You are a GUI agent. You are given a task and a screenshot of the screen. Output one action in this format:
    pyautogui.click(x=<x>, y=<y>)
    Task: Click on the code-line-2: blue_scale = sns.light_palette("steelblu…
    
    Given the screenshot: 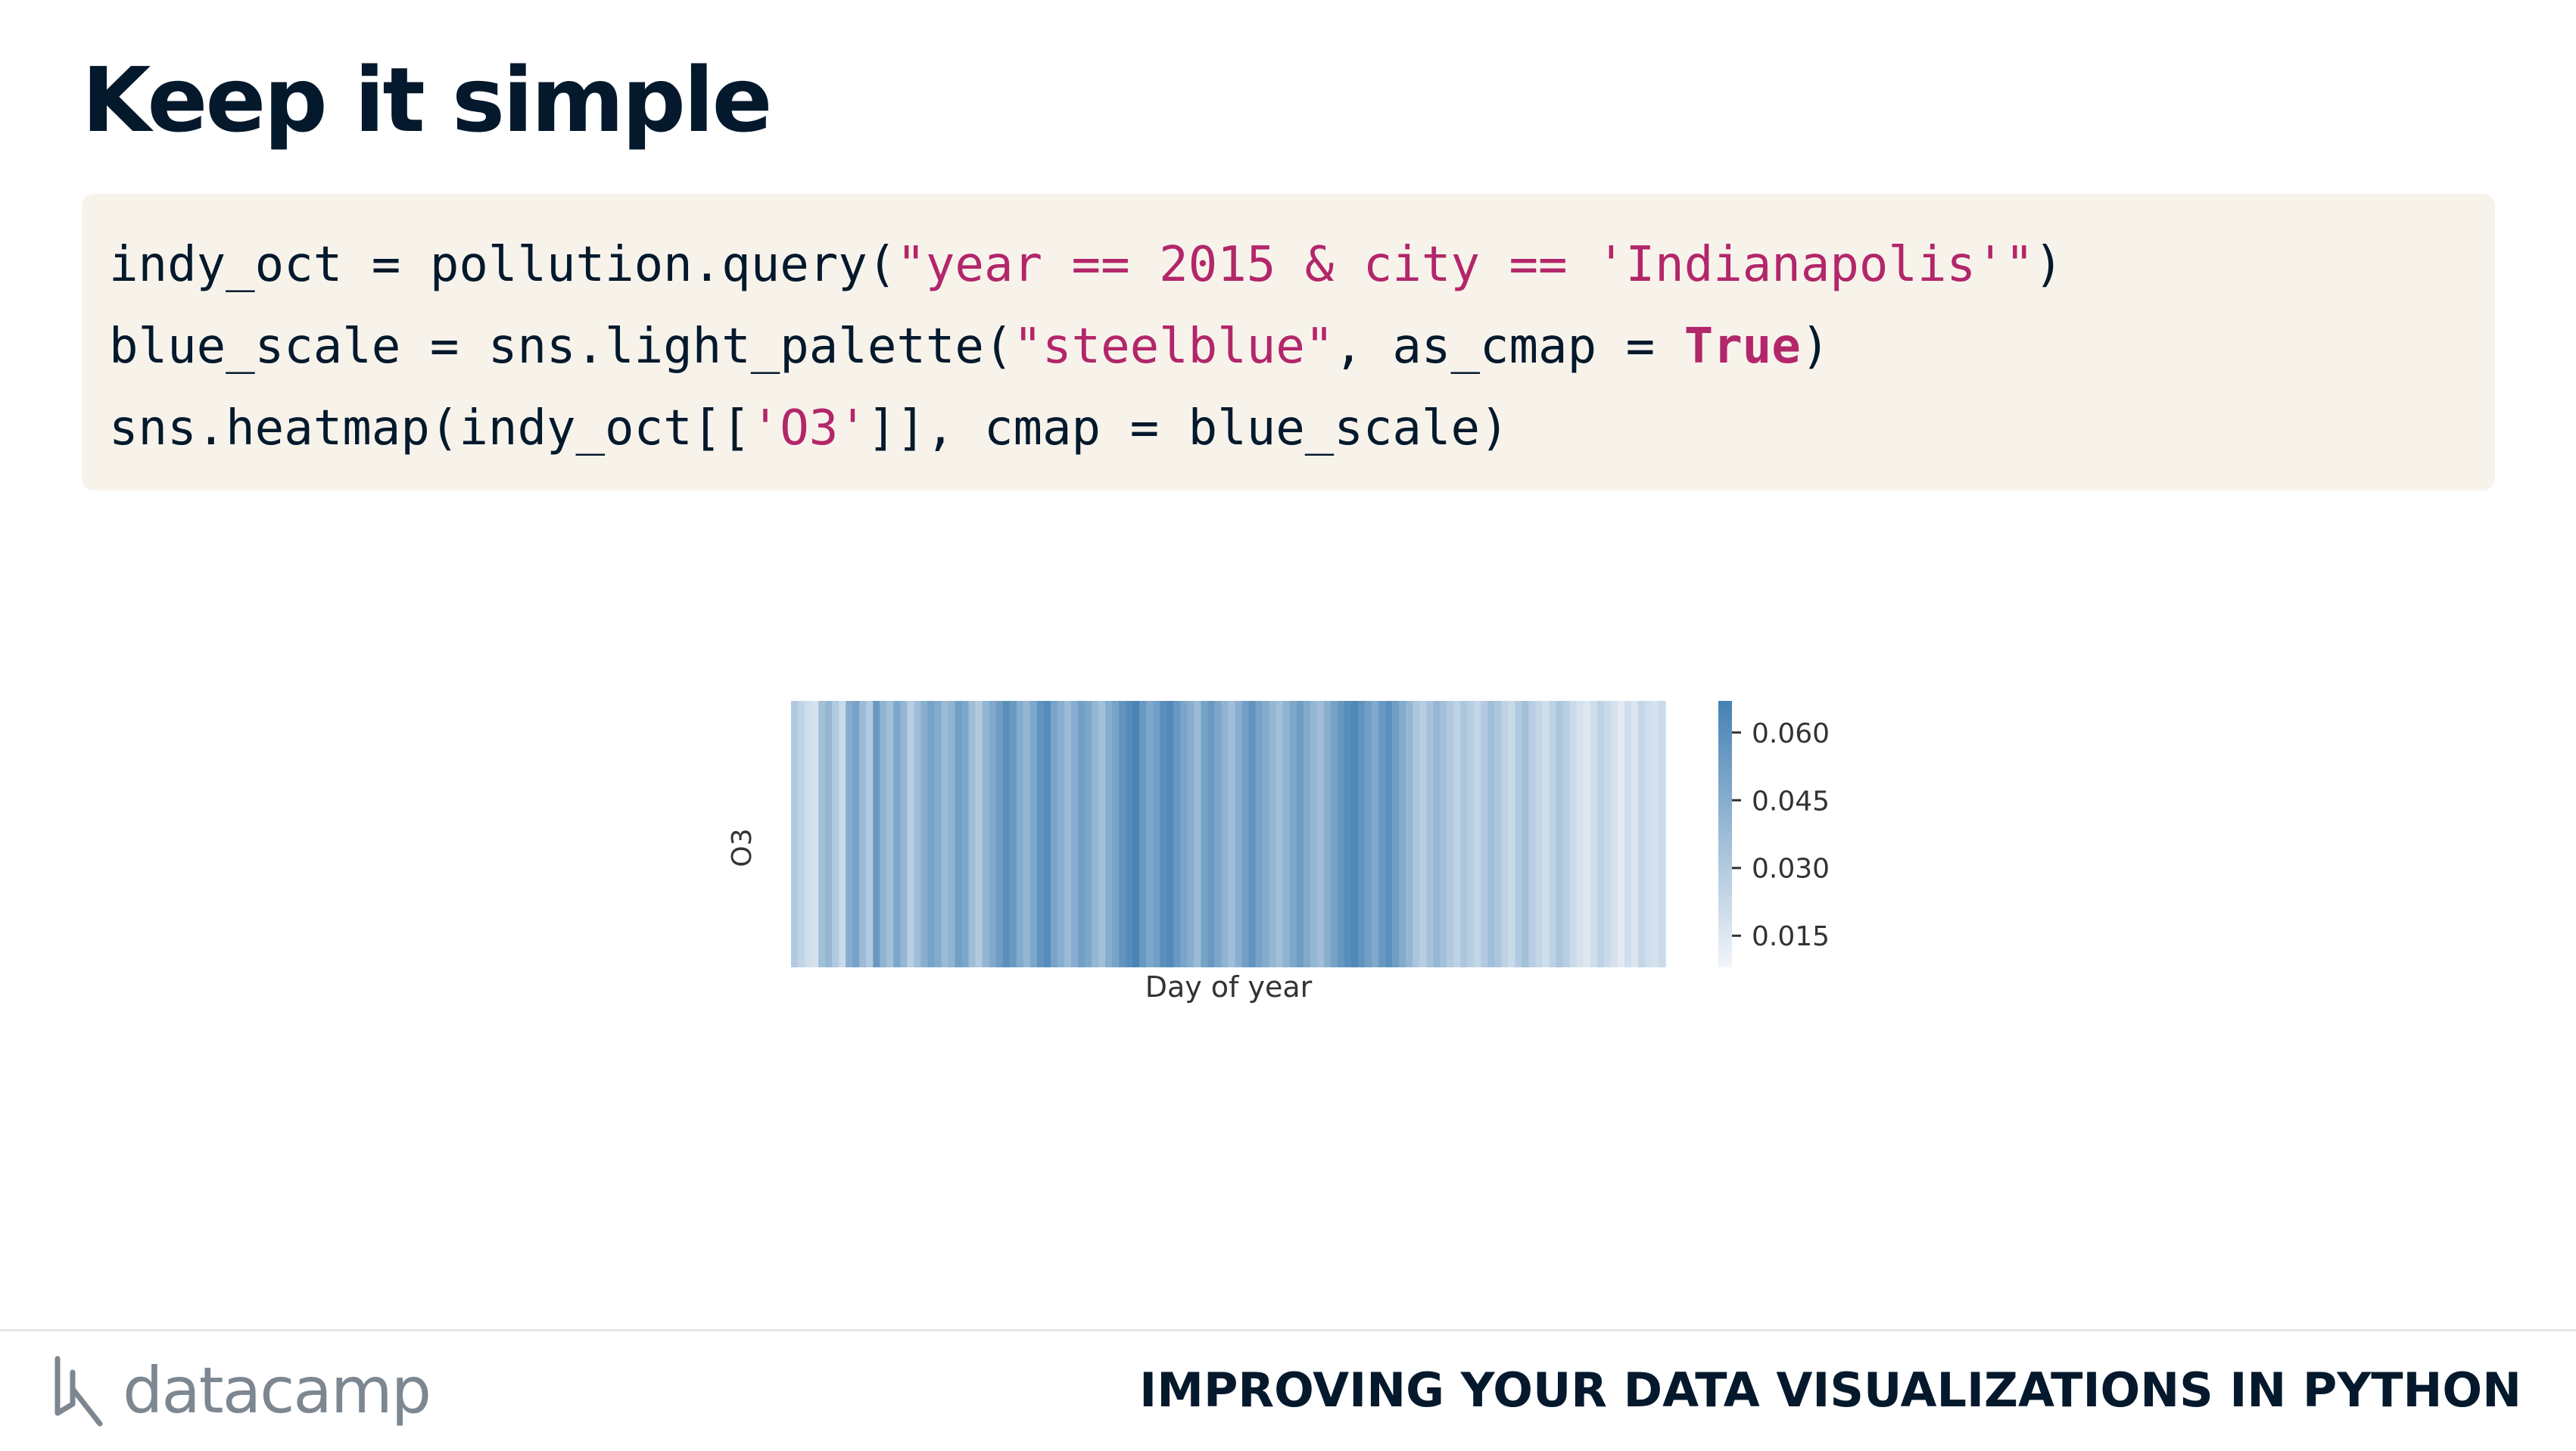 What is the action you would take?
    pyautogui.click(x=1302, y=347)
    